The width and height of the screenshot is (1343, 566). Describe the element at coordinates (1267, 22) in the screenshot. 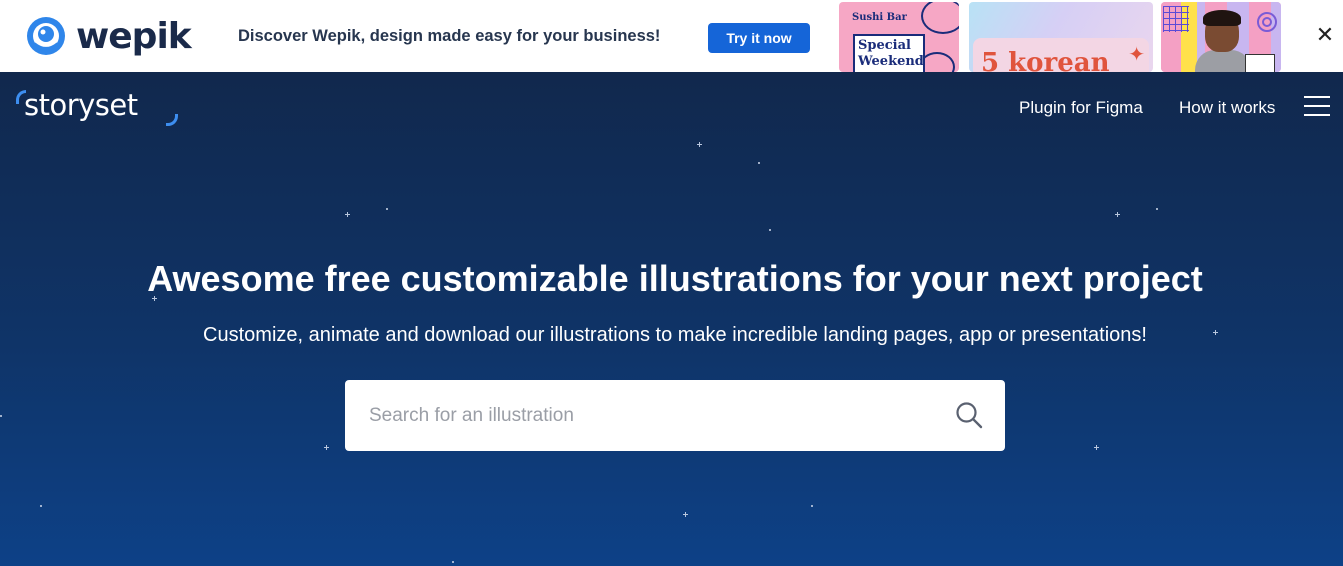

I see `target-circle-inner` at that location.